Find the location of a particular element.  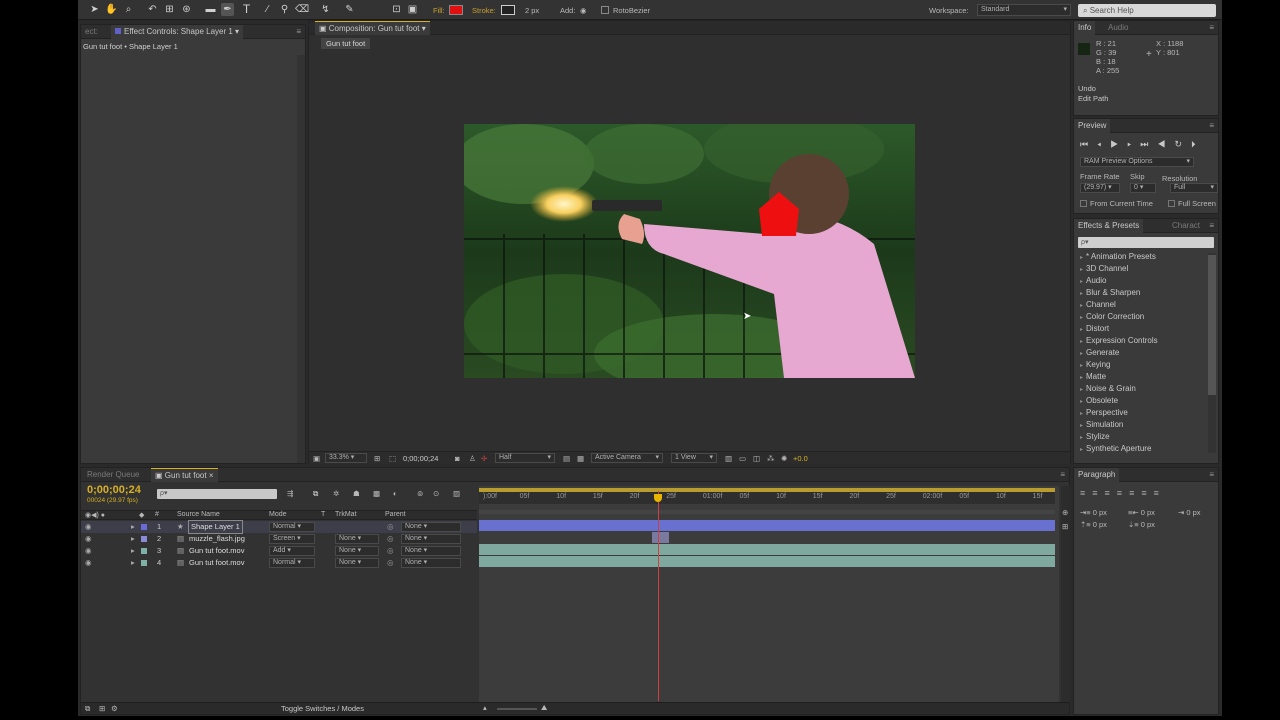

zoom-slider is located at coordinates (517, 709).